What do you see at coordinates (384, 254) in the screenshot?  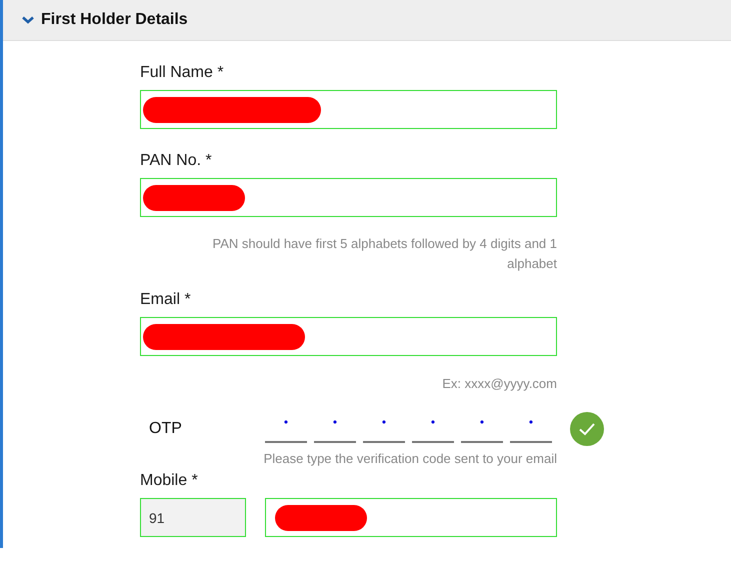 I see `field-hint: PAN should have first 5 alphabets followed by 4 digits and 1 alphabet` at bounding box center [384, 254].